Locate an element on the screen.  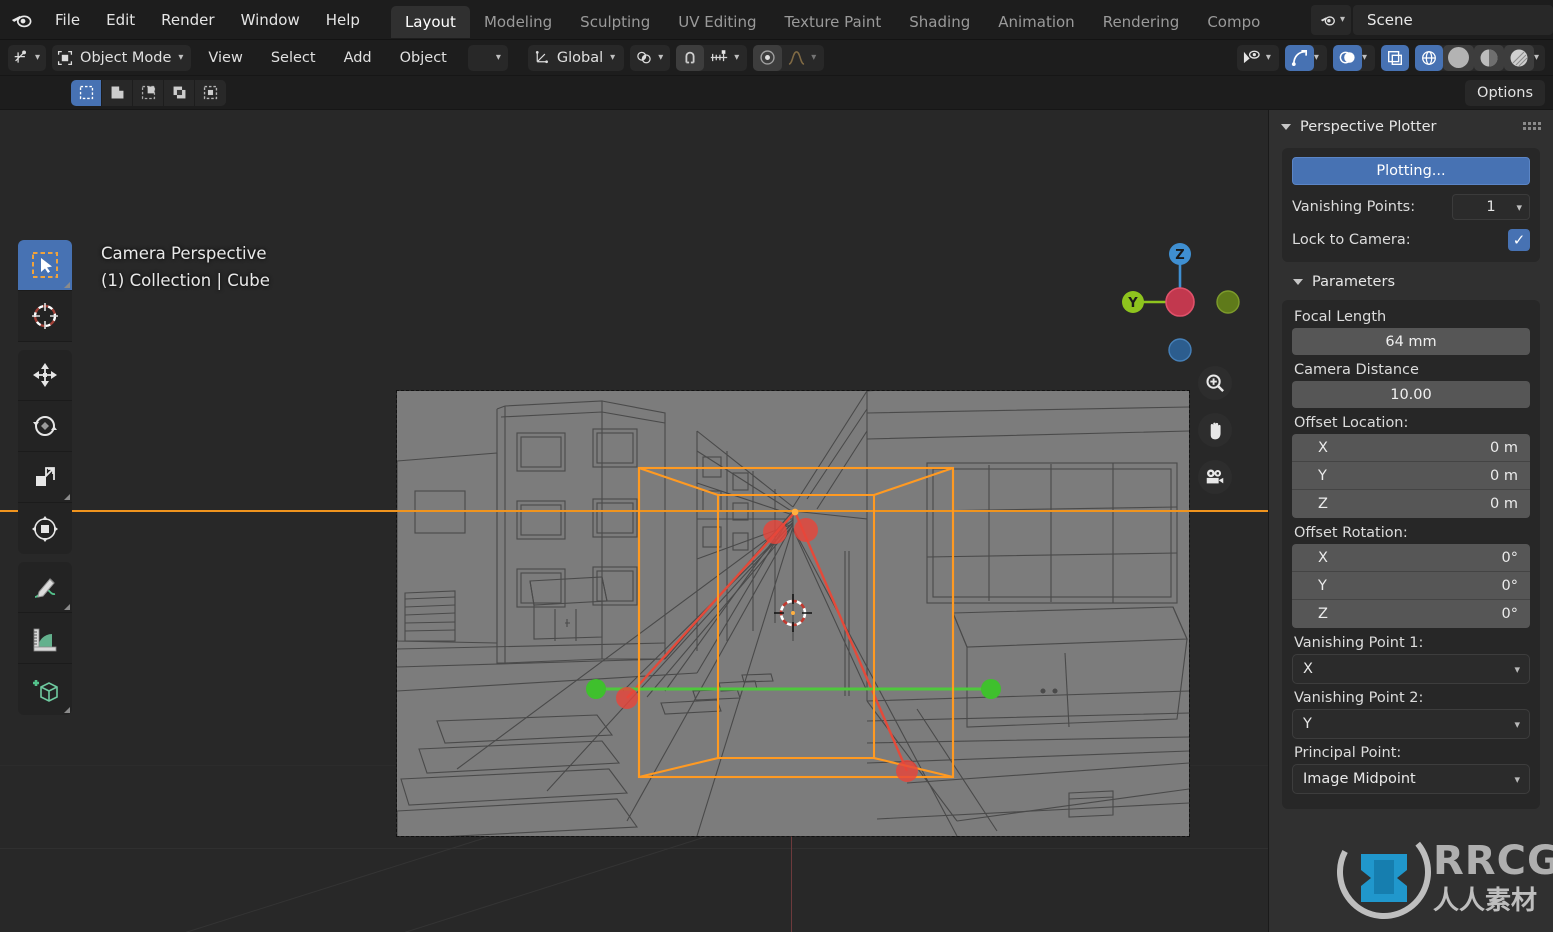
vanishing-point-1-label: Vanishing Point 1: is located at coordinates (1359, 643).